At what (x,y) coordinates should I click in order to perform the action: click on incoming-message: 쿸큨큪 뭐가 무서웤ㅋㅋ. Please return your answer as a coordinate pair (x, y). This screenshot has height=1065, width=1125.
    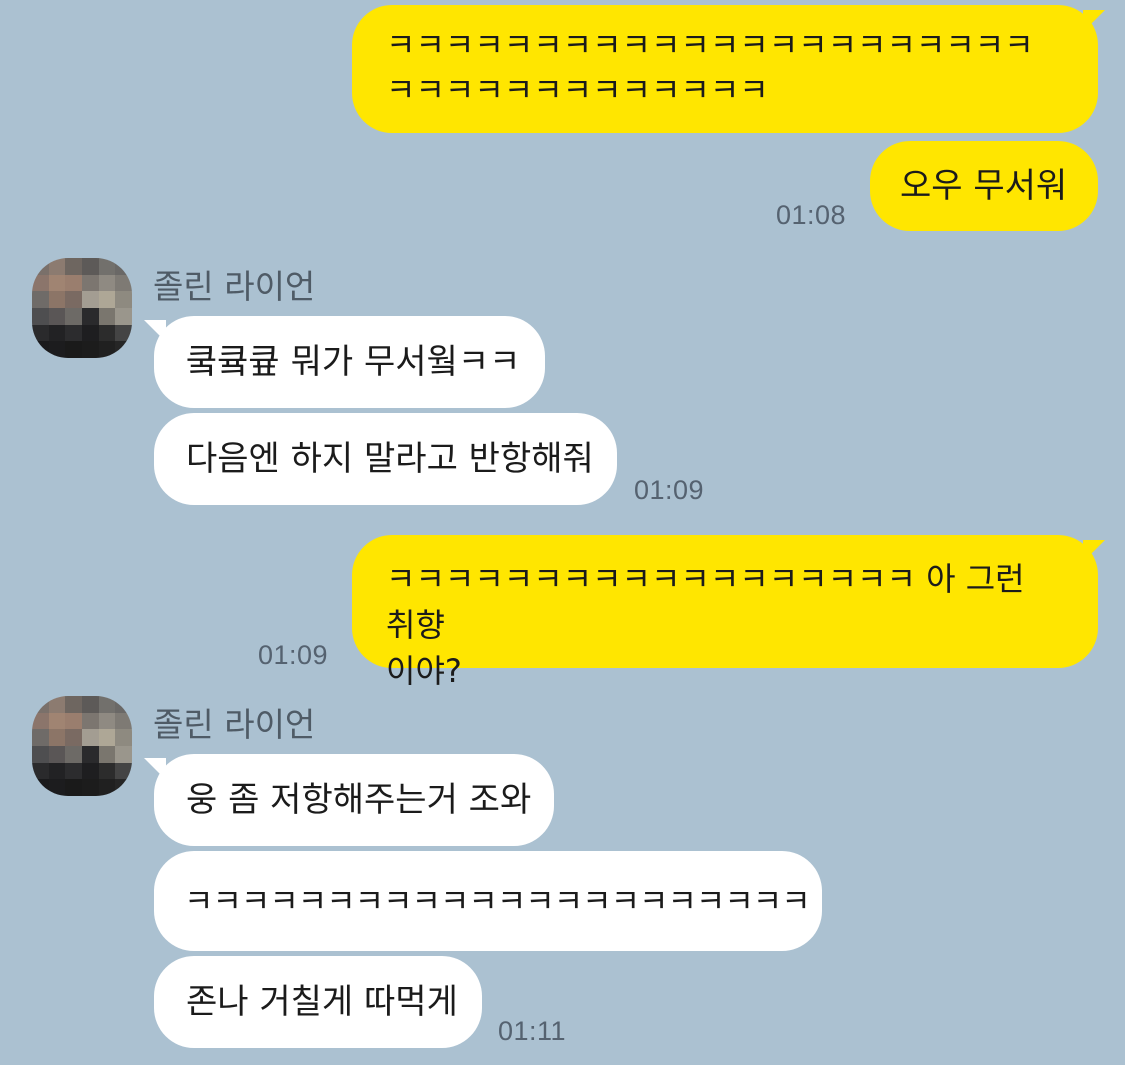
    Looking at the image, I should click on (349, 362).